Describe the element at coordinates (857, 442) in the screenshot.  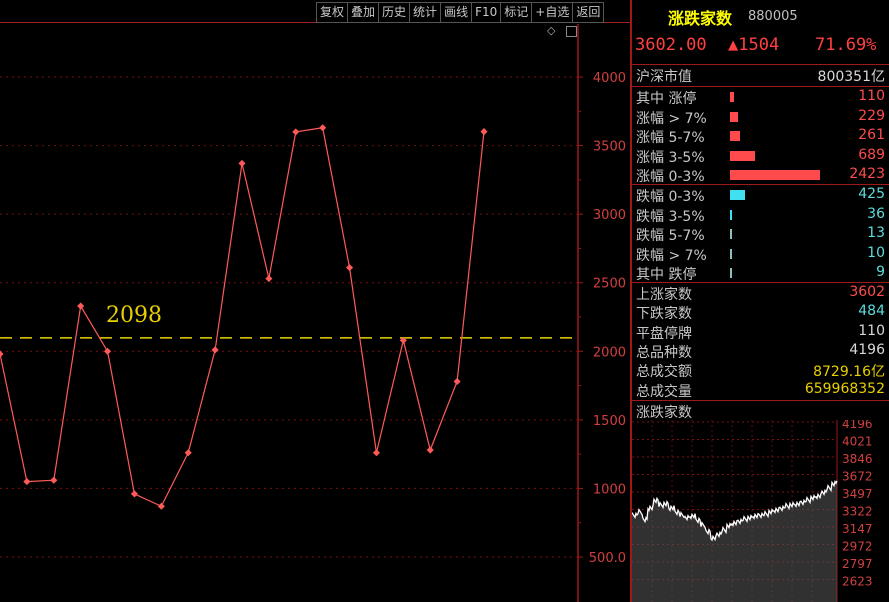
I see `mini-tick-label: 4021` at that location.